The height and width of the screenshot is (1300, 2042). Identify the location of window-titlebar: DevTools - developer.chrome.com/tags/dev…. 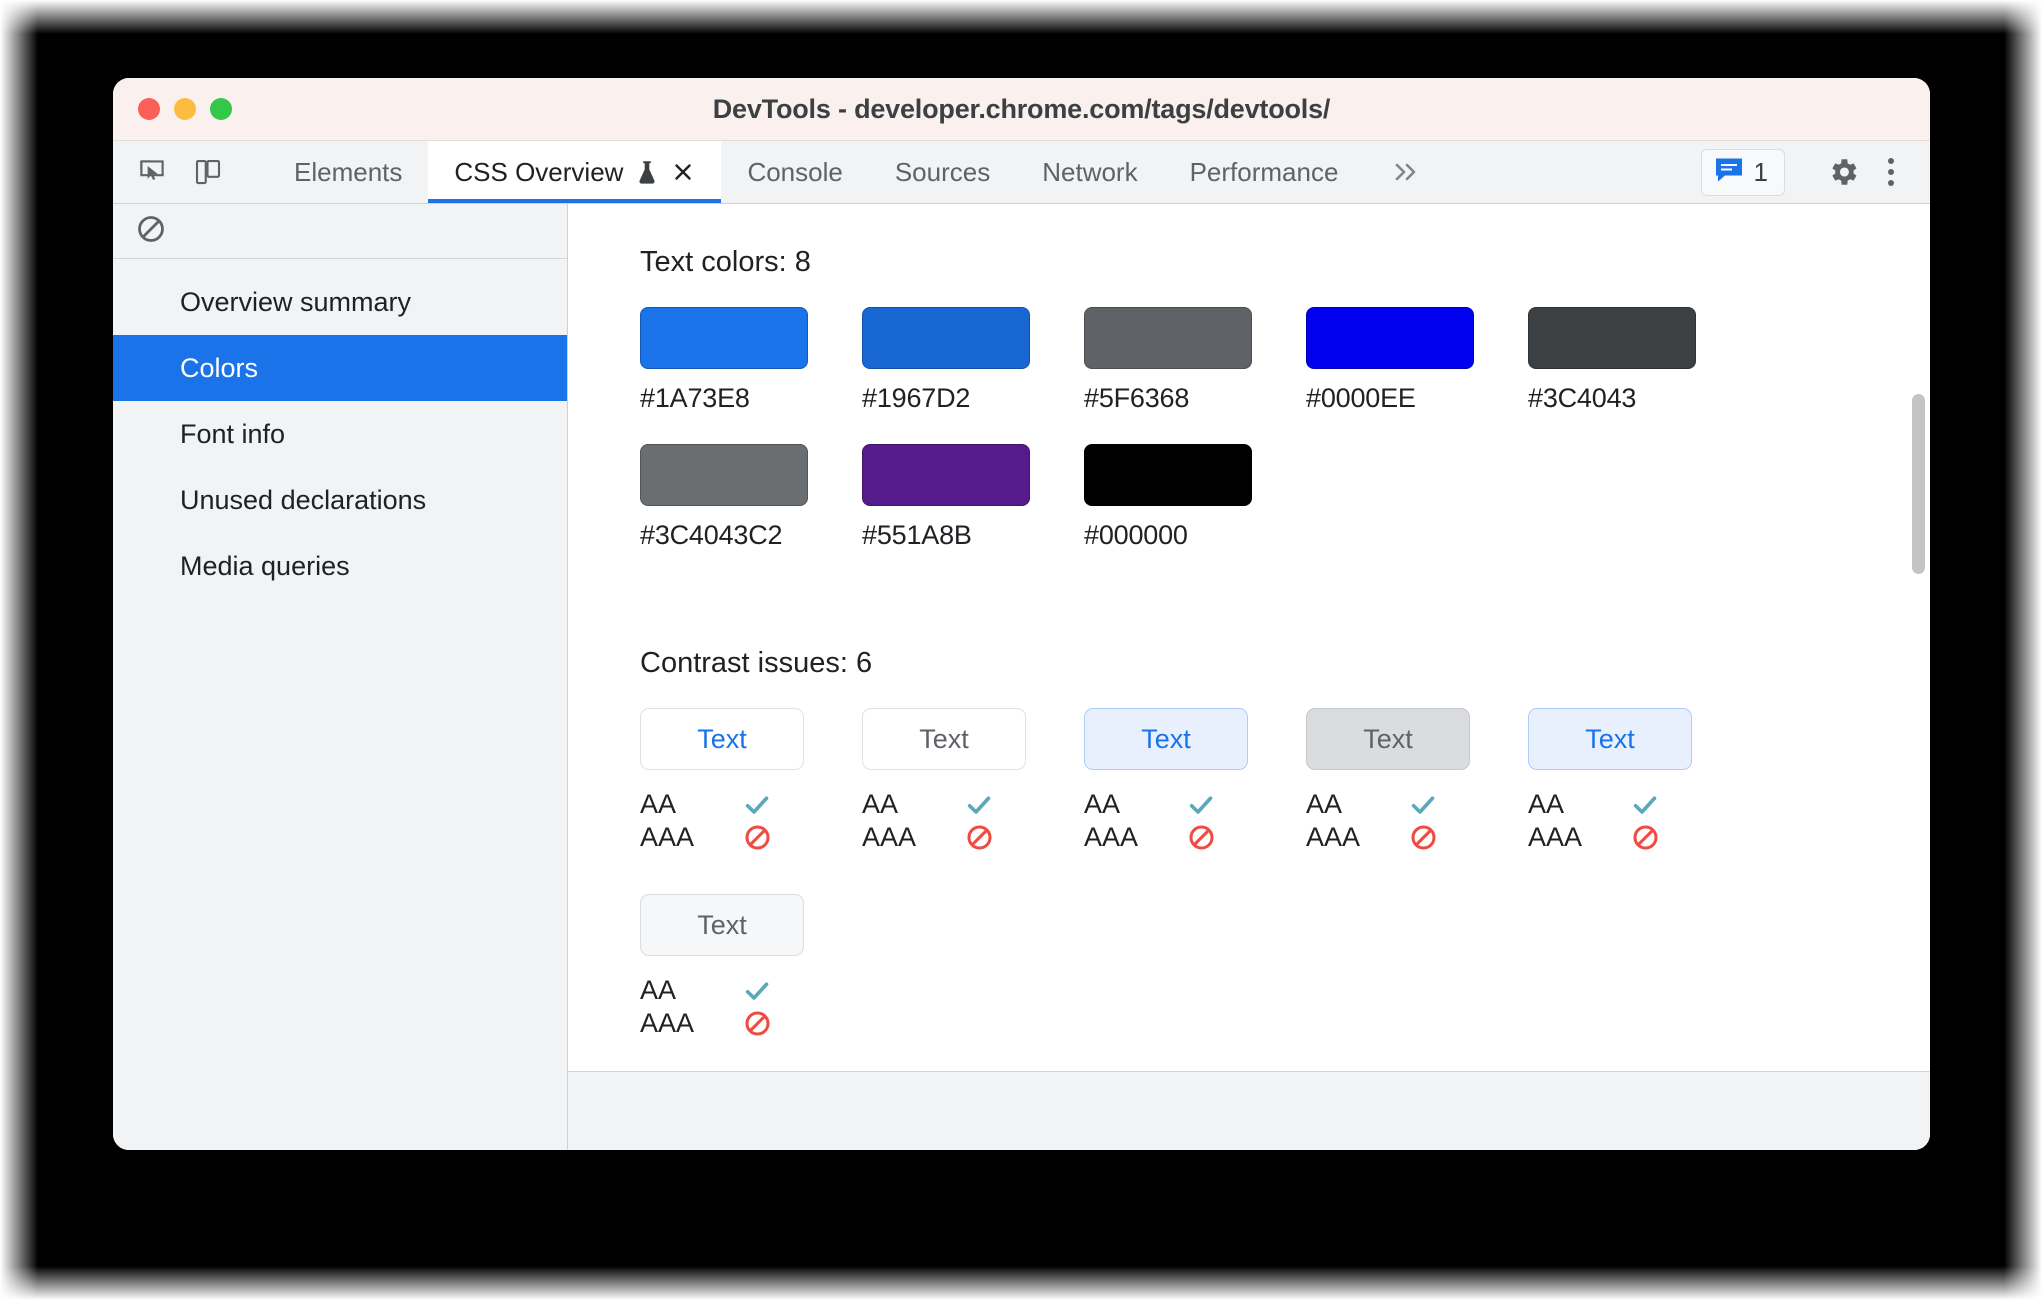
(1021, 109).